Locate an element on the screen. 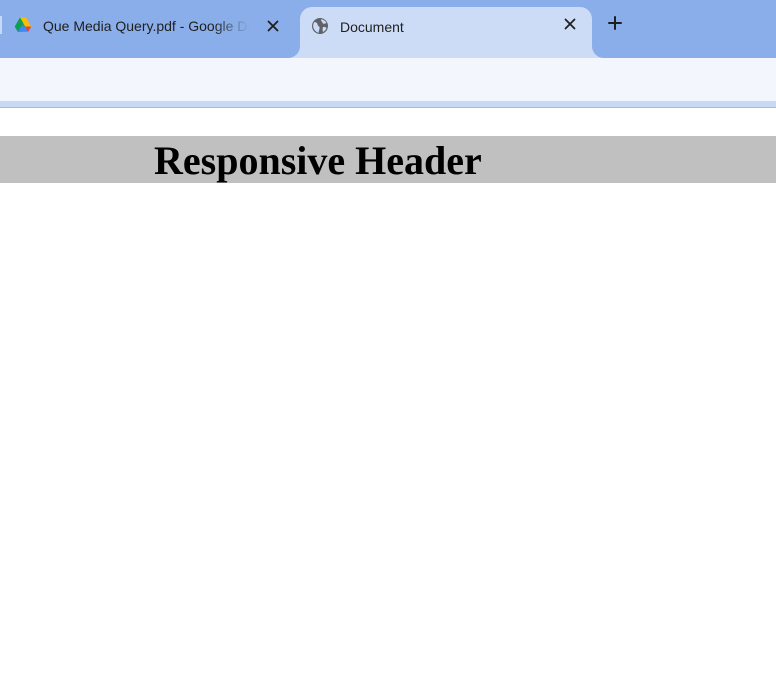  tab-google-drive: Que Media Query.pdf - Google Drive is located at coordinates (150, 28).